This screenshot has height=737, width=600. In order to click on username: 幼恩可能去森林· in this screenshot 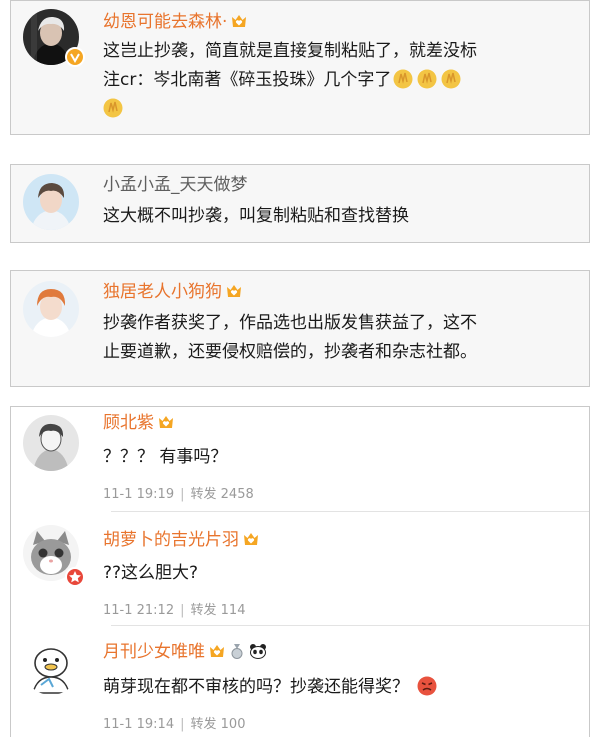, I will do `click(175, 22)`.